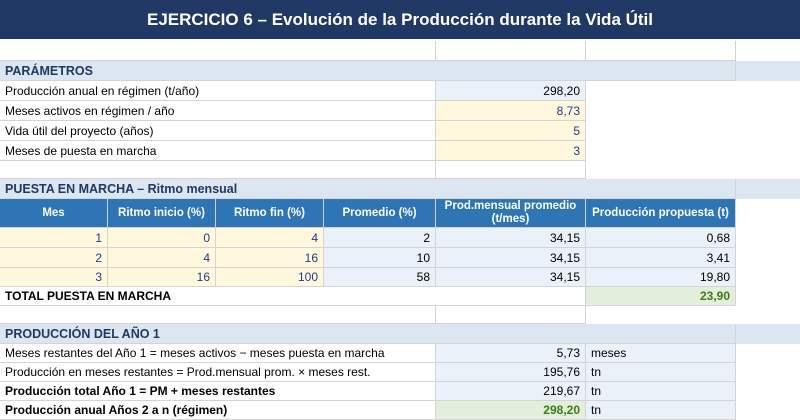 The width and height of the screenshot is (800, 420). Describe the element at coordinates (511, 151) in the screenshot. I see `param-input: 3` at that location.